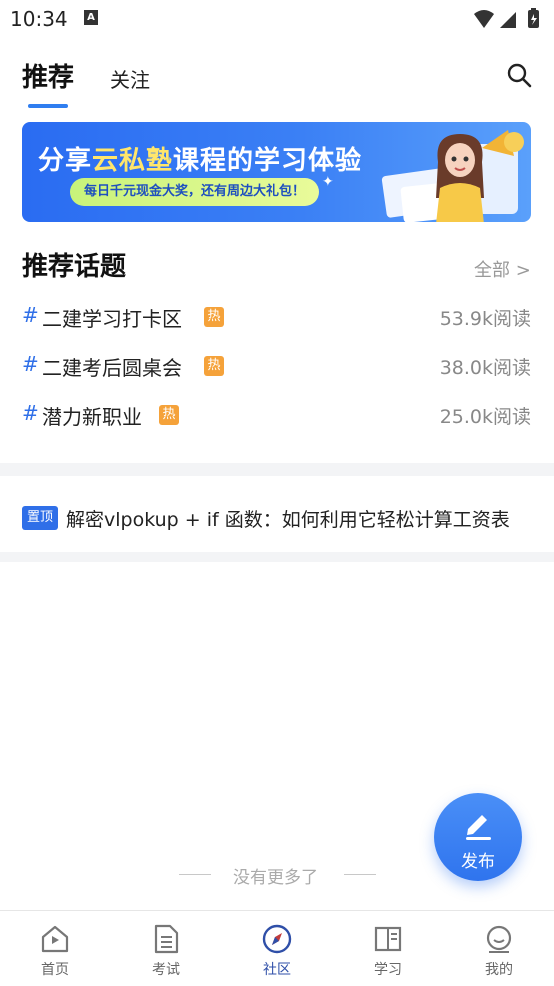 The width and height of the screenshot is (554, 986). Describe the element at coordinates (48, 75) in the screenshot. I see `tab-recommend: 推荐` at that location.